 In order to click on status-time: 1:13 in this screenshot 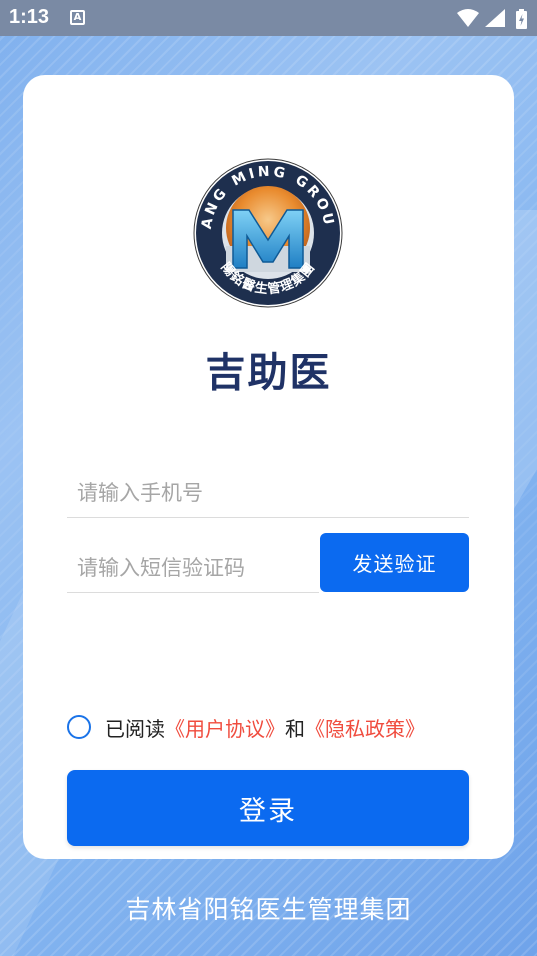, I will do `click(29, 17)`.